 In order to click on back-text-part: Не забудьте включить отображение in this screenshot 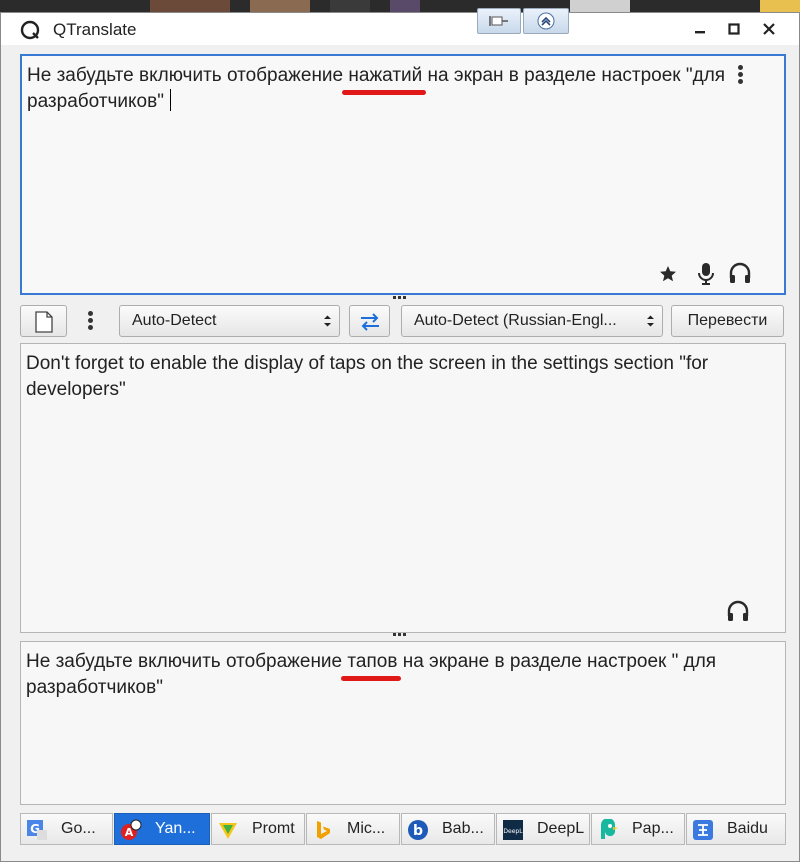, I will do `click(187, 661)`.